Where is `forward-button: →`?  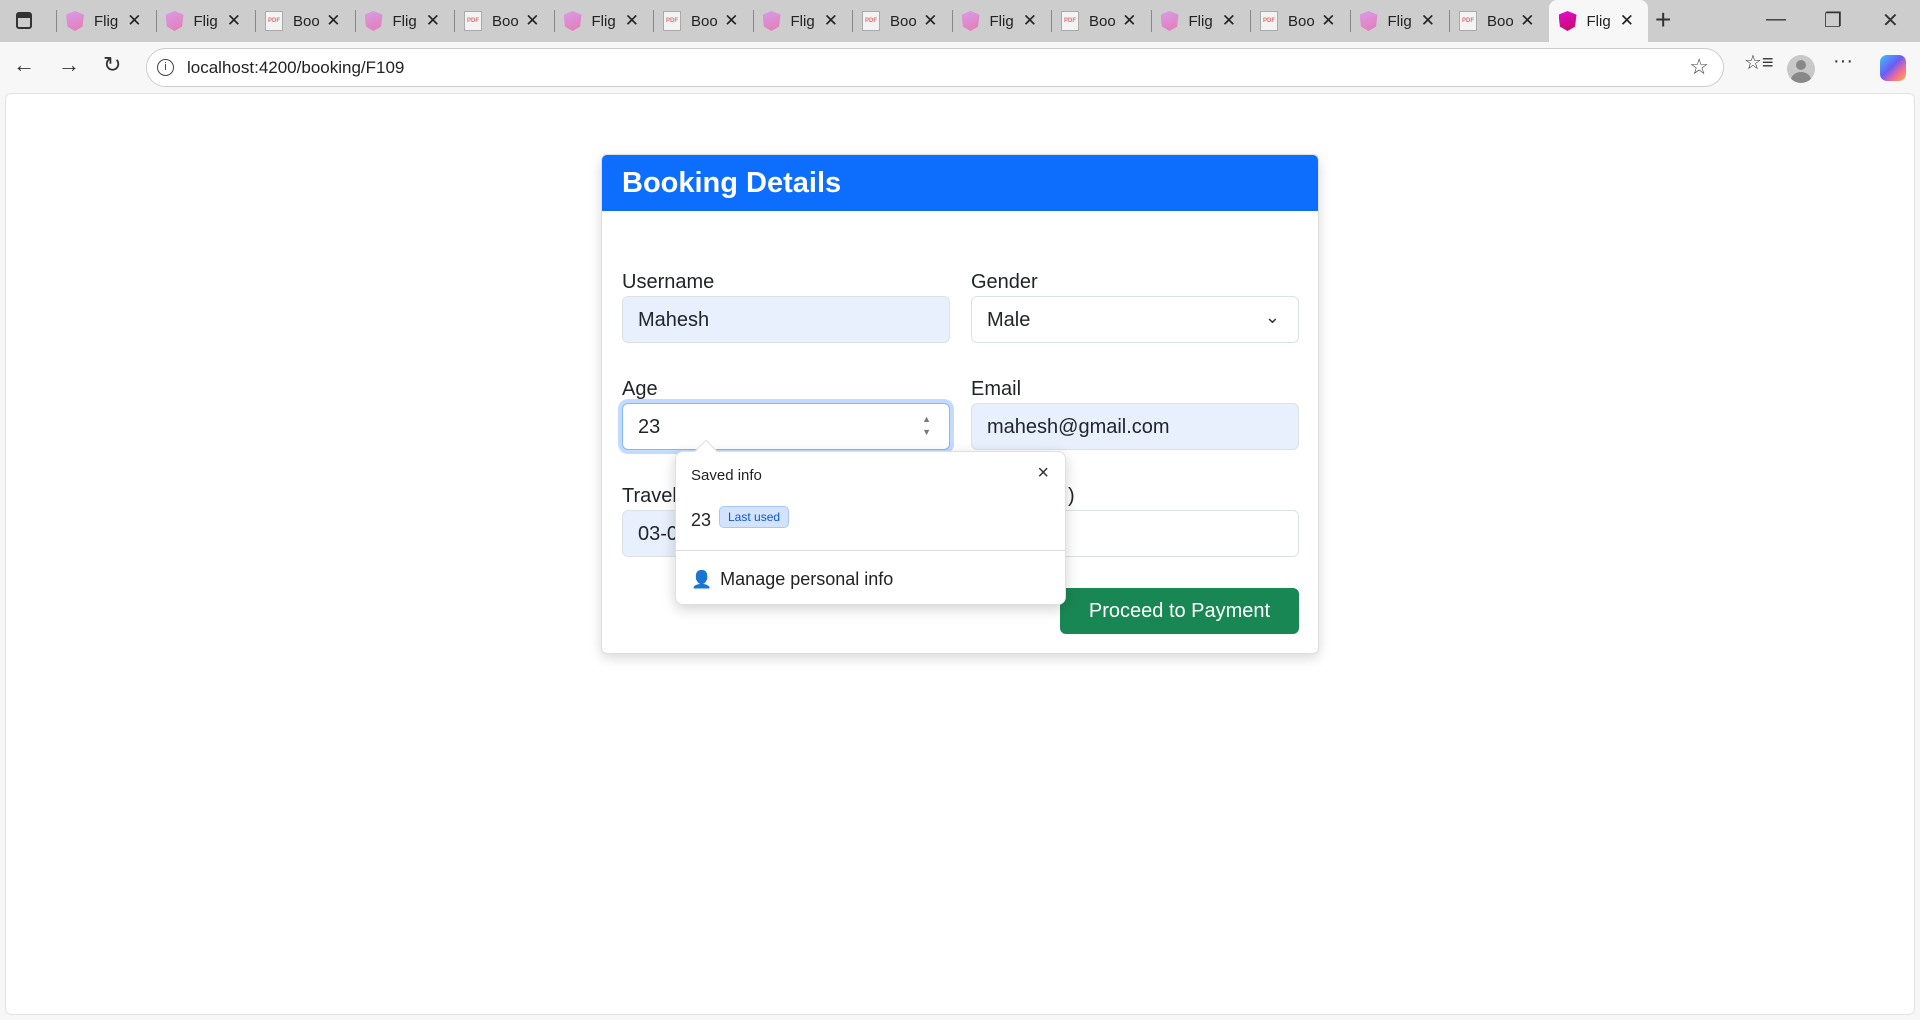 forward-button: → is located at coordinates (69, 65).